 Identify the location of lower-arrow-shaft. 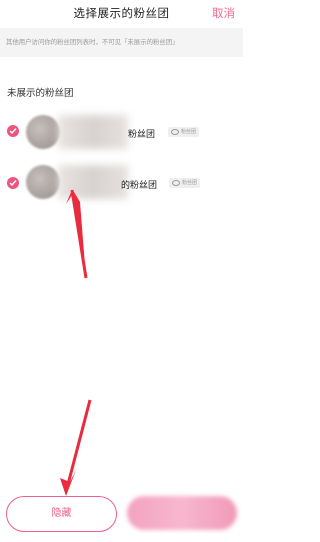
(78, 446).